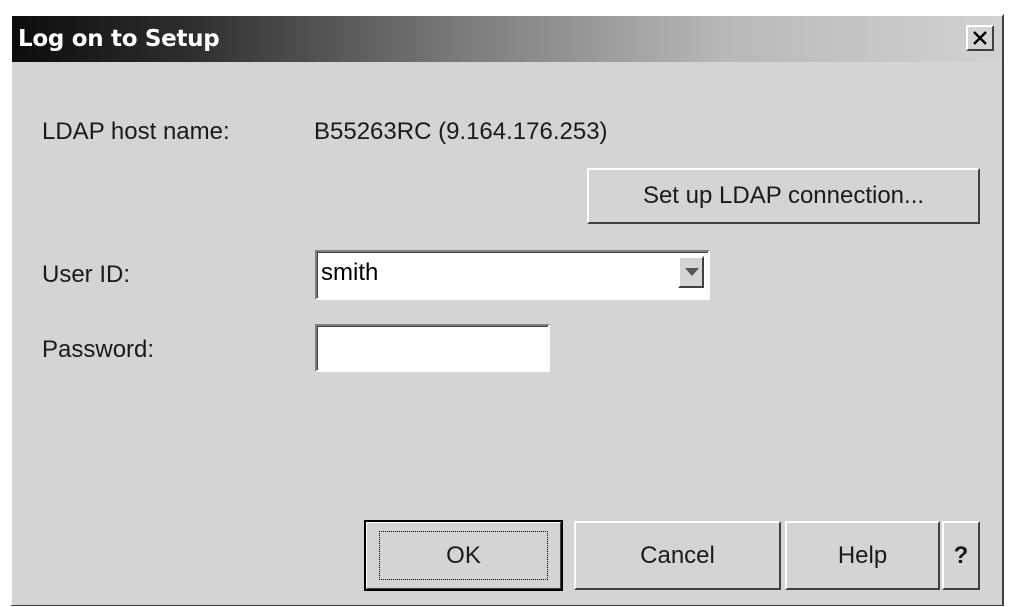 Image resolution: width=1010 pixels, height=607 pixels. I want to click on help-button: Help, so click(862, 555).